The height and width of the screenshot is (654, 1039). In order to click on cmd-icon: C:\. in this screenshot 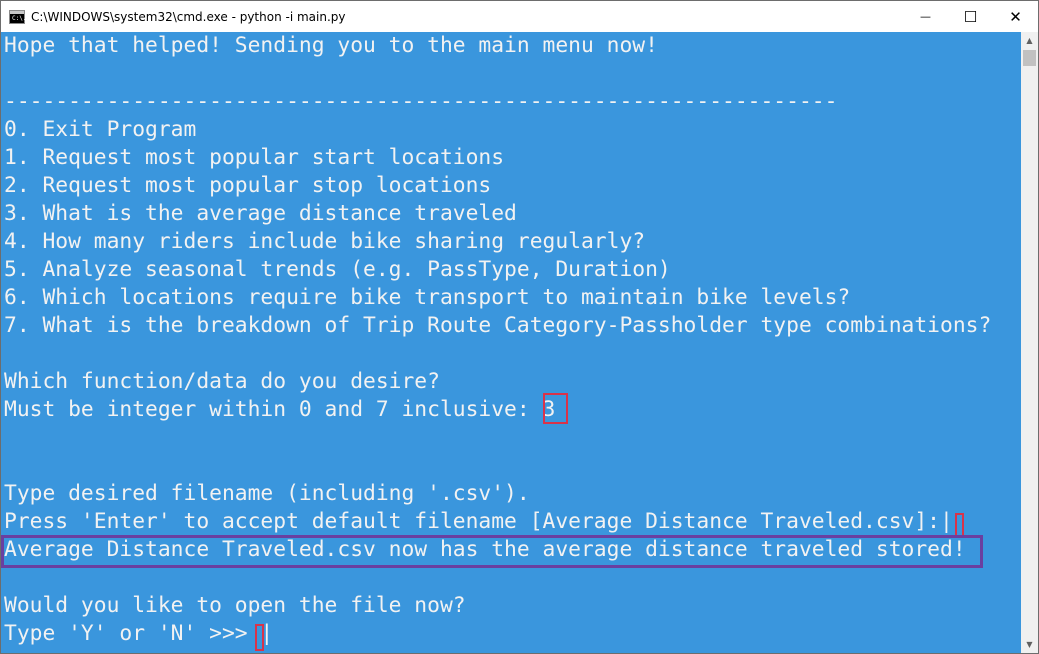, I will do `click(17, 16)`.